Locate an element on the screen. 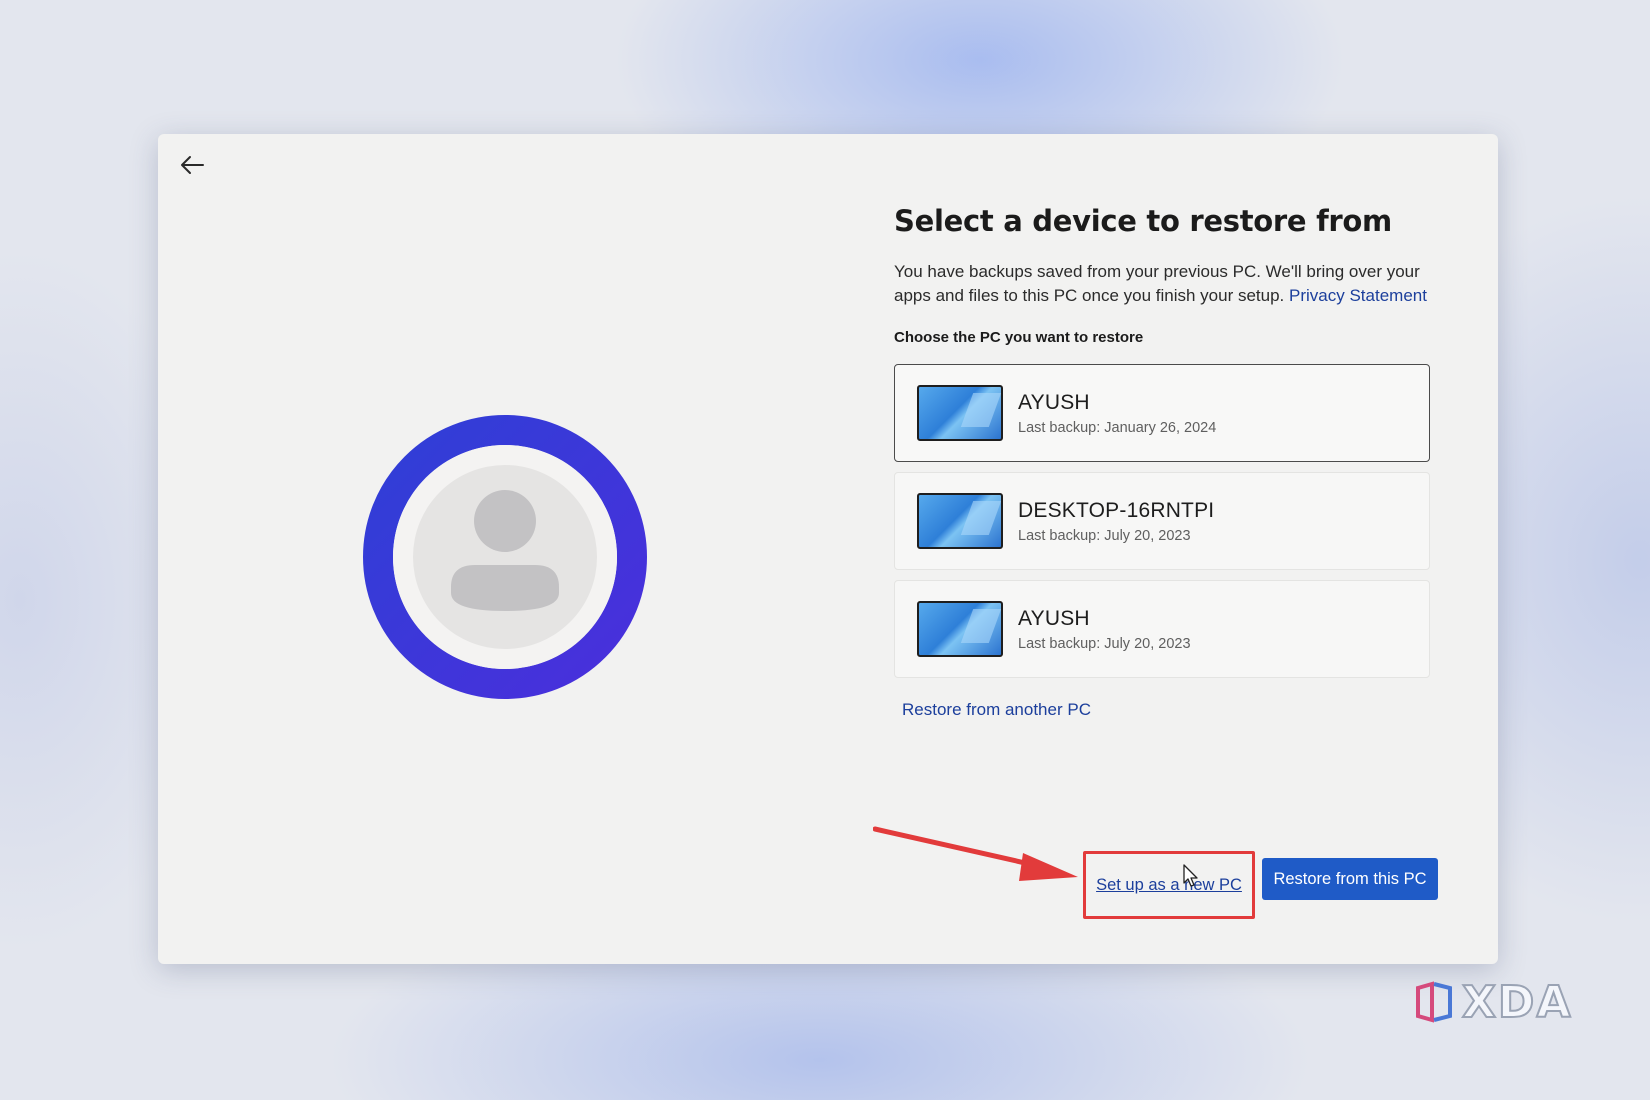 This screenshot has width=1650, height=1100. device-name: DESKTOP-16RNTPI is located at coordinates (1116, 510).